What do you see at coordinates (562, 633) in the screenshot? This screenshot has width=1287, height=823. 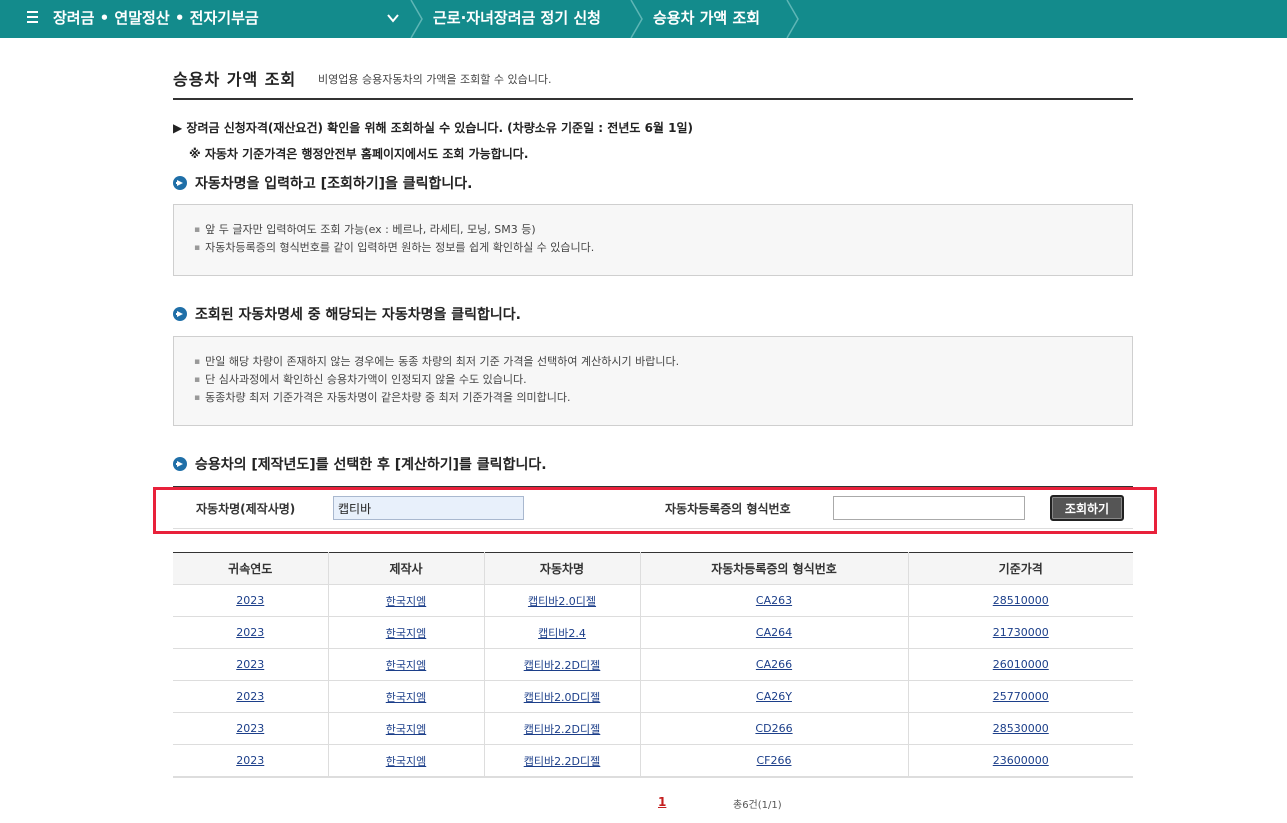 I see `car-name-link: 캡티바2.4` at bounding box center [562, 633].